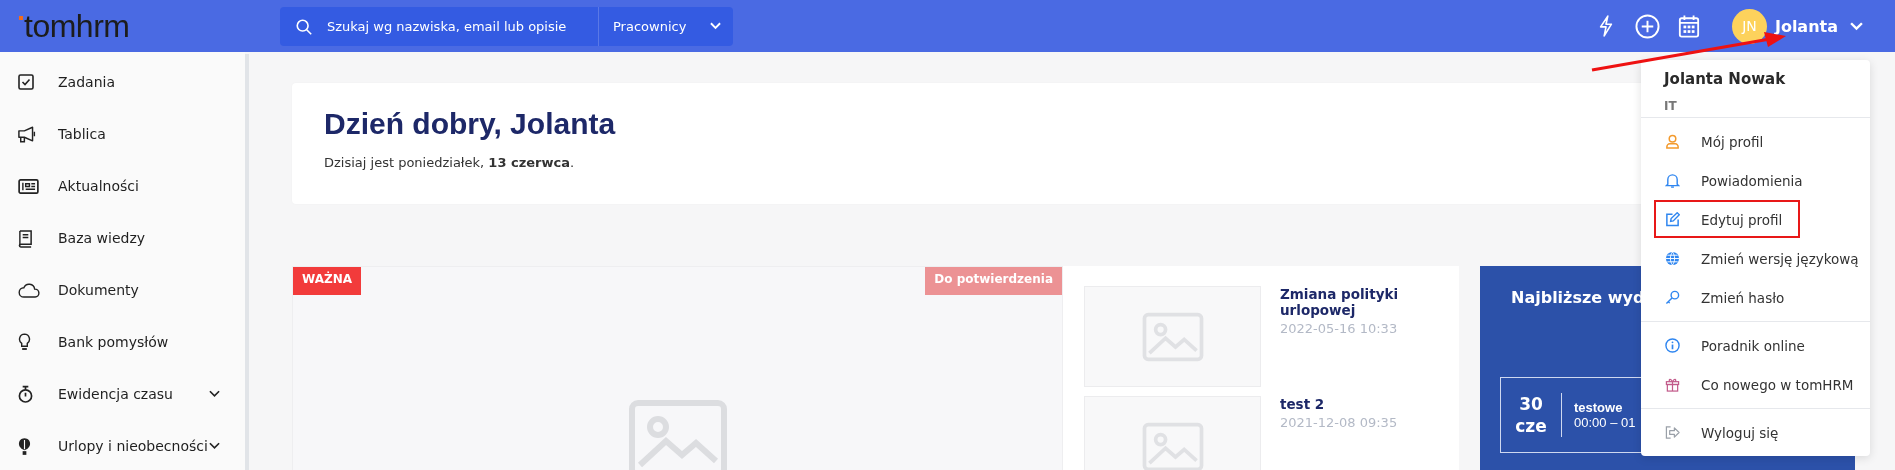 The height and width of the screenshot is (470, 1895). Describe the element at coordinates (1755, 345) in the screenshot. I see `menu-item: Poradnik online` at that location.